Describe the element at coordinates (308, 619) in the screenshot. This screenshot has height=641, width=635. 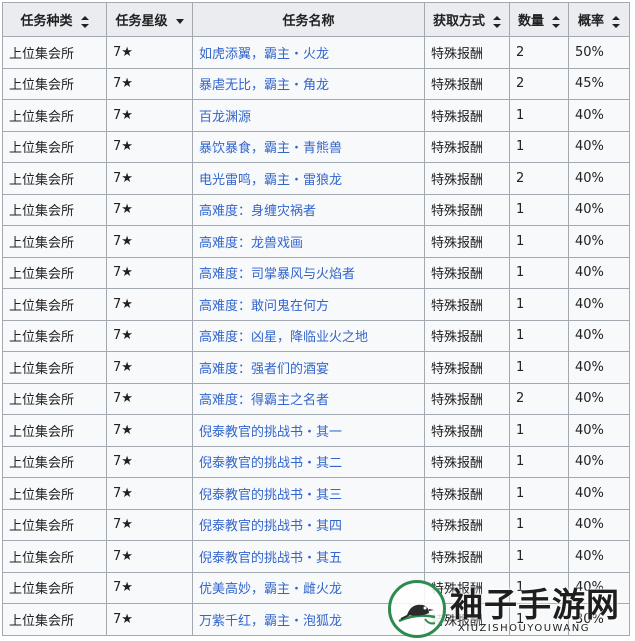
I see `cell-quest-name: 万紫千红，霸主・泡狐龙` at that location.